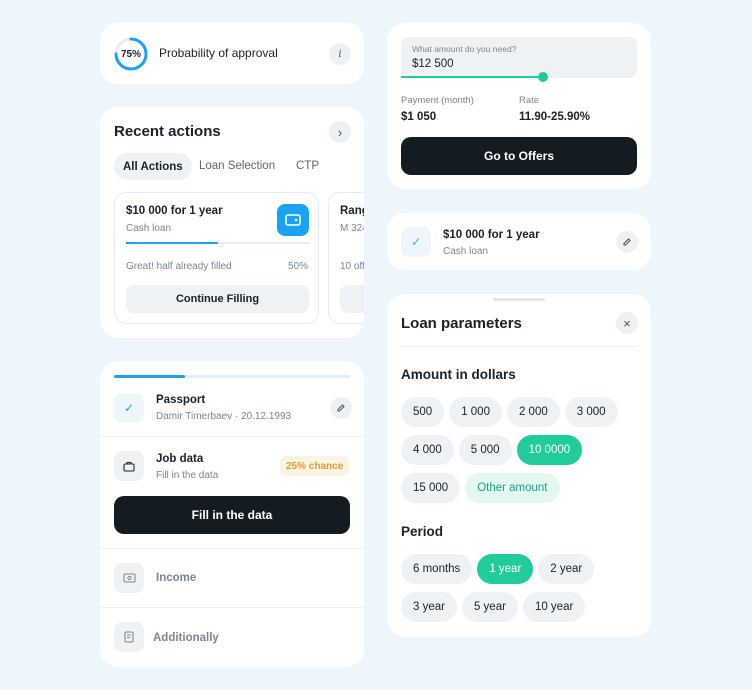  I want to click on tab-ctp: CTP, so click(307, 166).